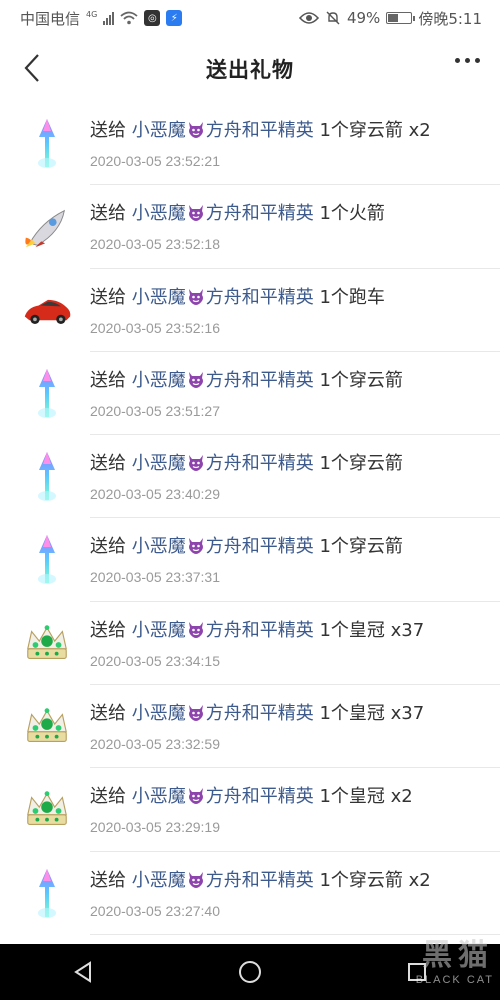 This screenshot has height=1000, width=500. I want to click on network-type-label: 4G, so click(92, 14).